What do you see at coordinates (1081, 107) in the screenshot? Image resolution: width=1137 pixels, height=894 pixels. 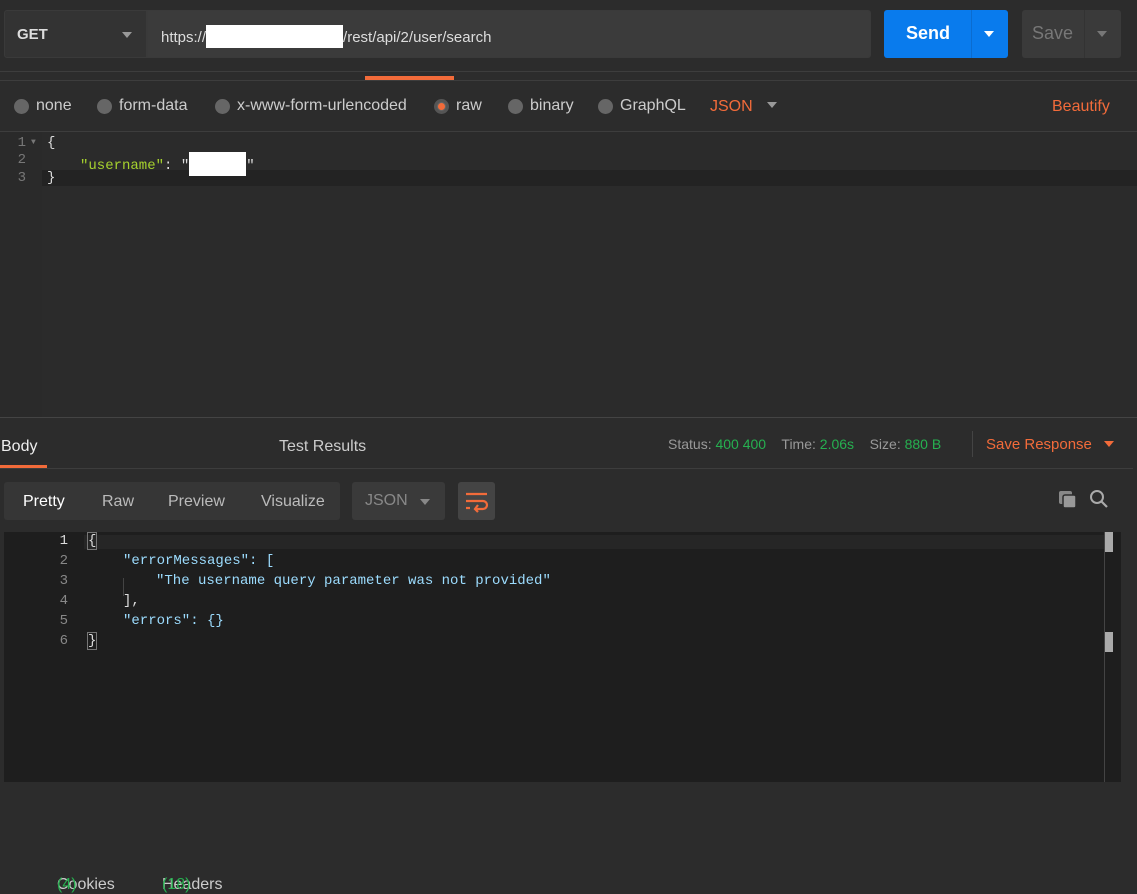 I see `beautify-button: Beautify` at bounding box center [1081, 107].